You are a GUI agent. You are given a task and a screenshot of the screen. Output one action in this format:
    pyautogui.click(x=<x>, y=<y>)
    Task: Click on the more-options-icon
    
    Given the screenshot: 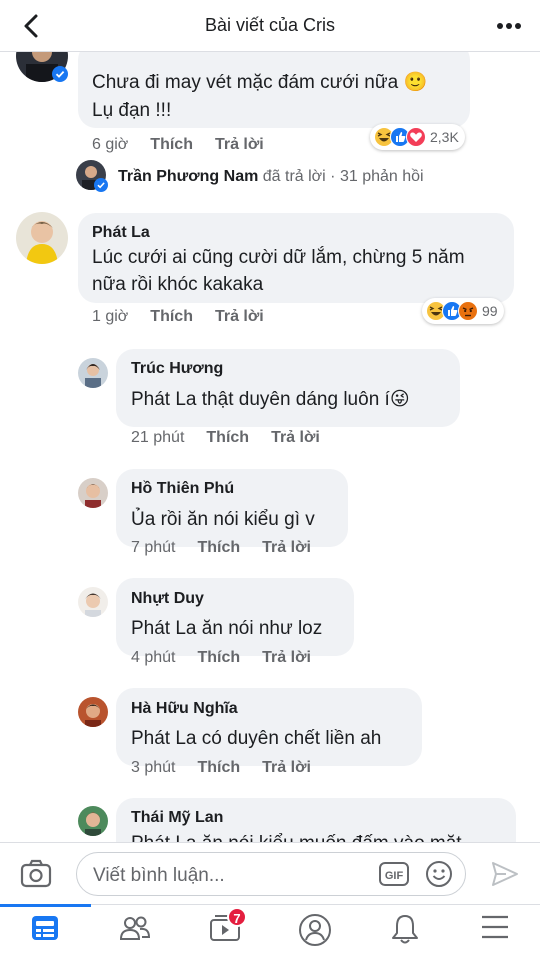 What is the action you would take?
    pyautogui.click(x=509, y=26)
    